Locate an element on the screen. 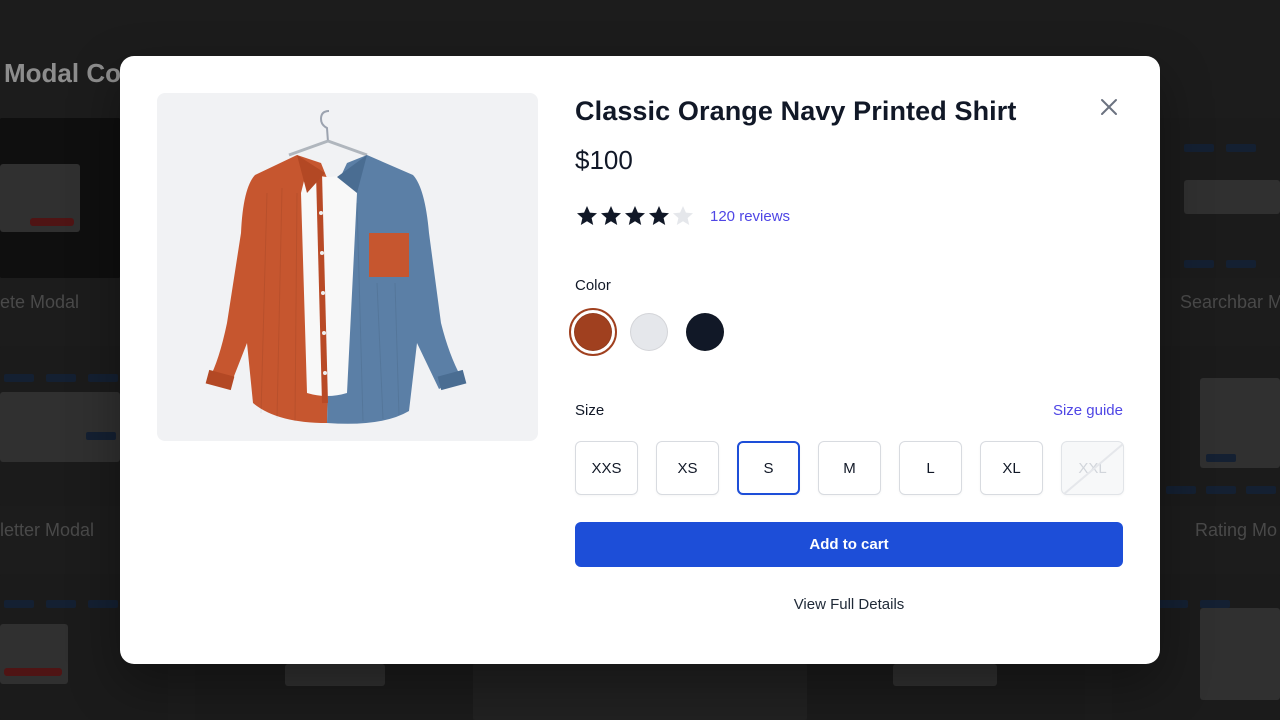 This screenshot has width=1280, height=720. size-option-m: M is located at coordinates (849, 468).